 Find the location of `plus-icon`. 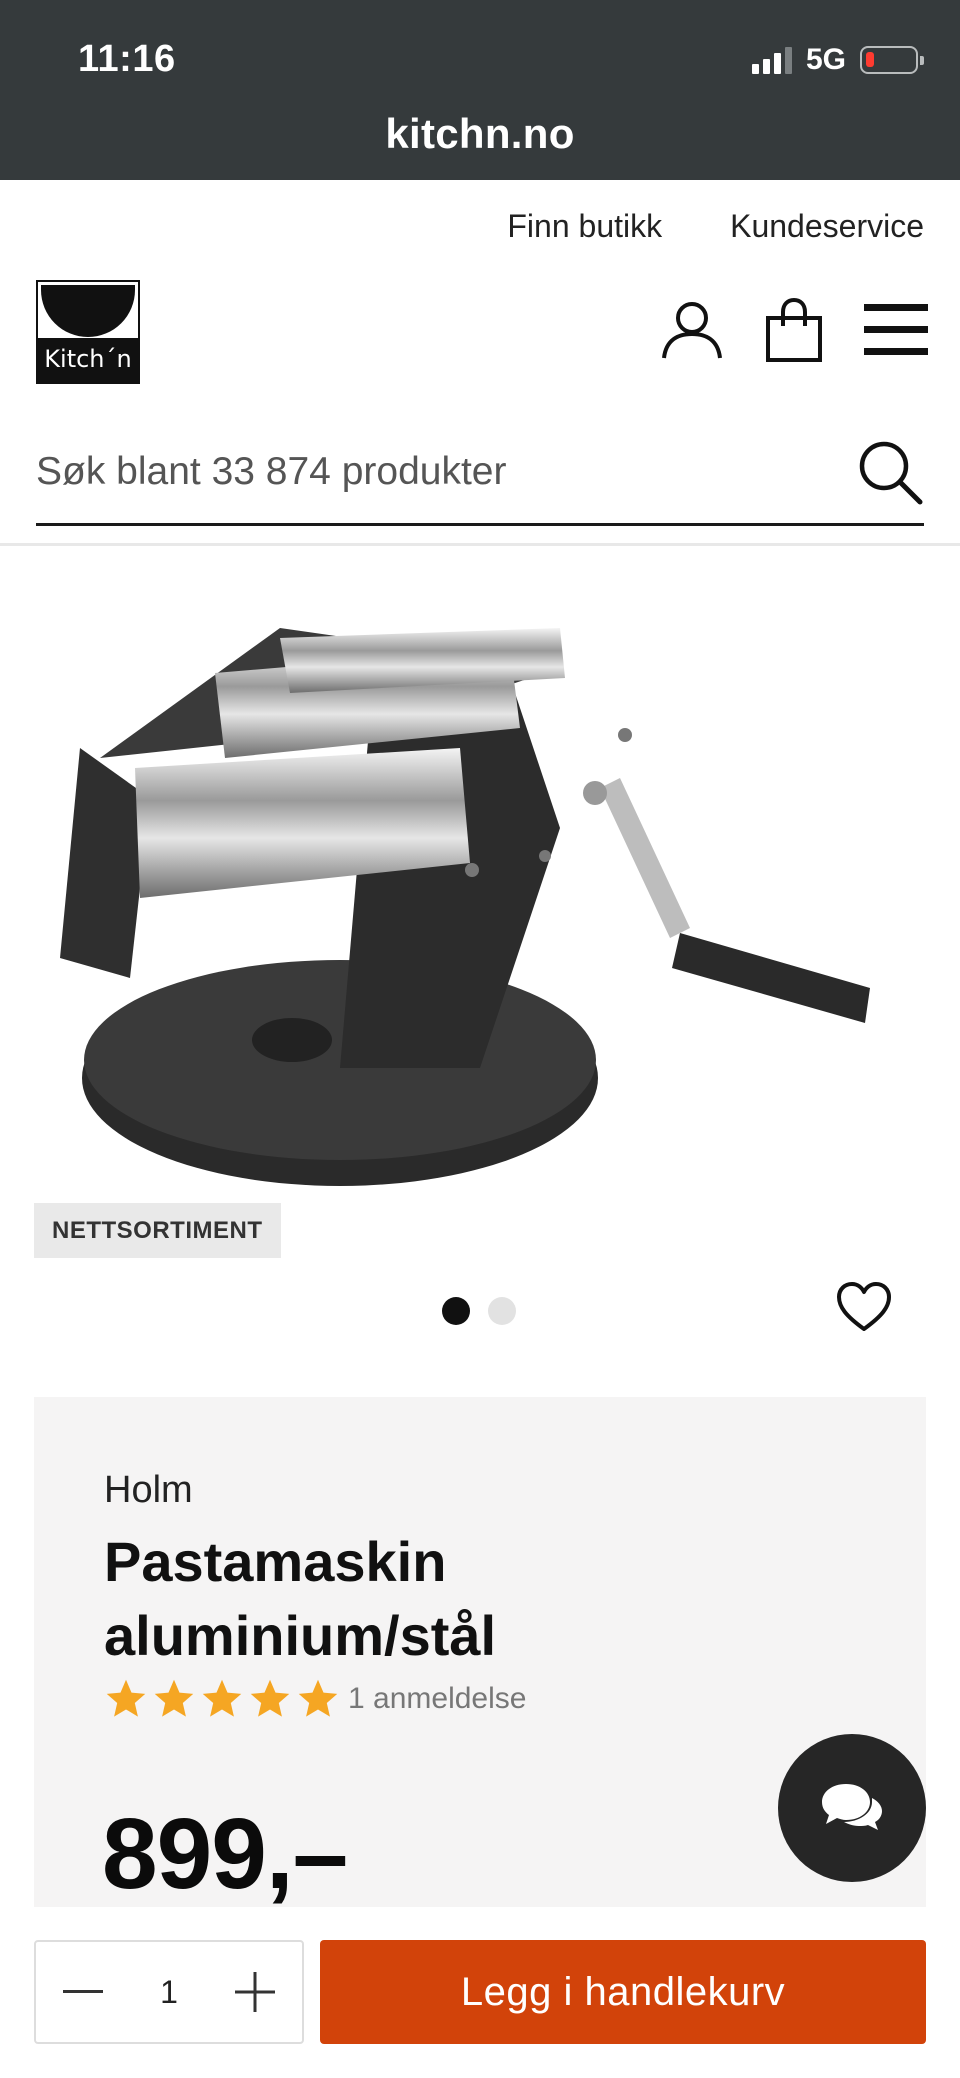

plus-icon is located at coordinates (255, 1992).